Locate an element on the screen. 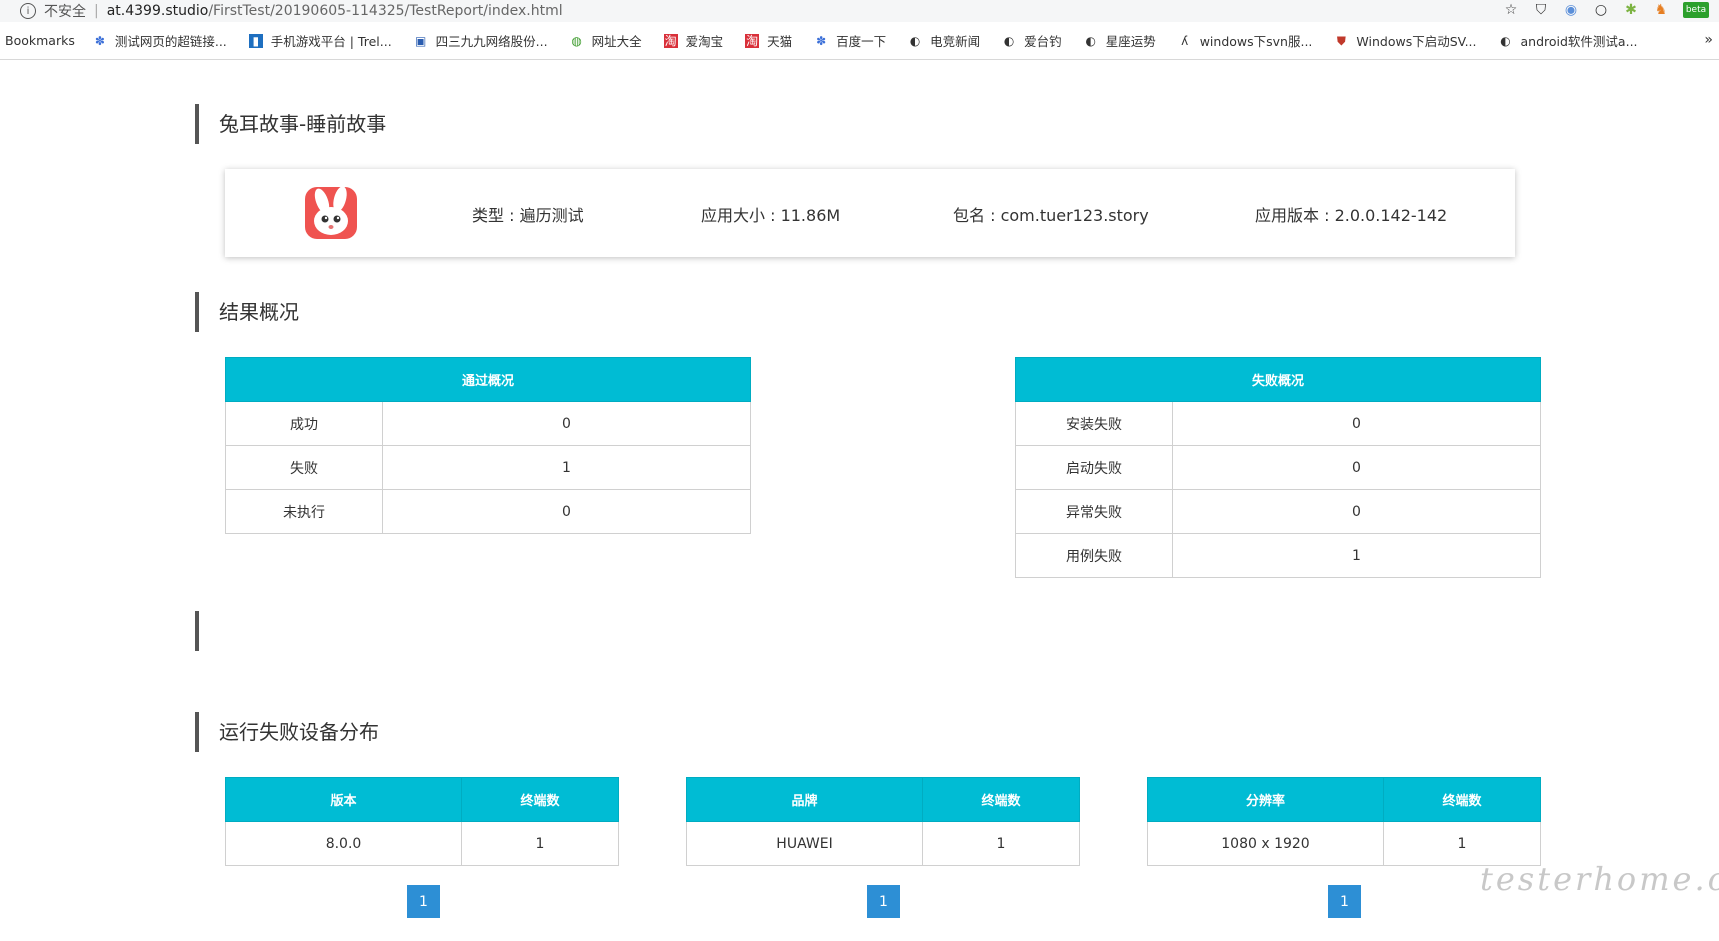 Image resolution: width=1719 pixels, height=941 pixels. globe-icon: ◍ is located at coordinates (576, 40).